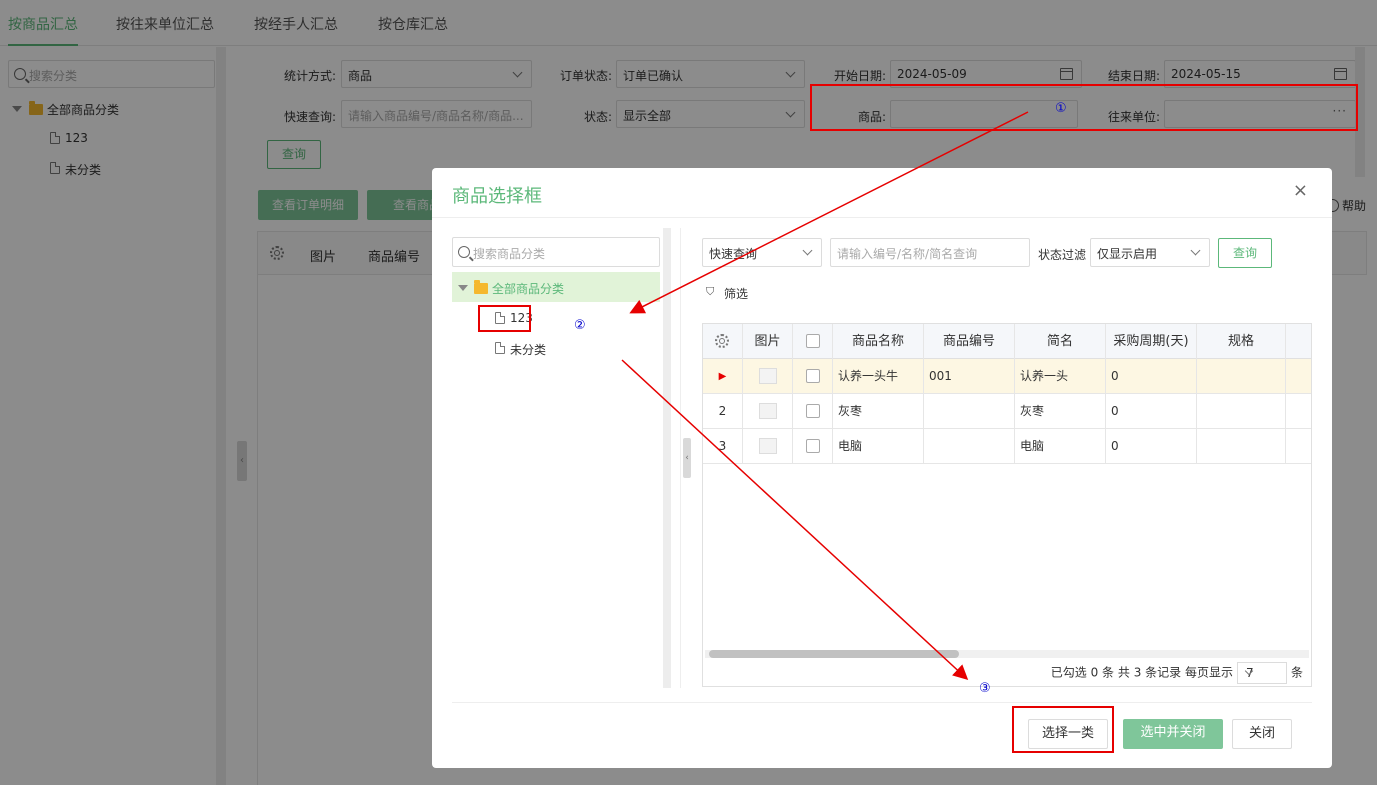  I want to click on arrow-step2-to-step3, so click(795, 520).